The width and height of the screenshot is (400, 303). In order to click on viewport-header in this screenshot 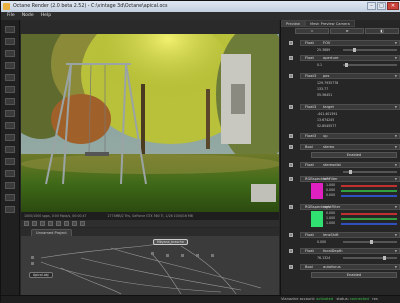, I will do `click(150, 27)`.